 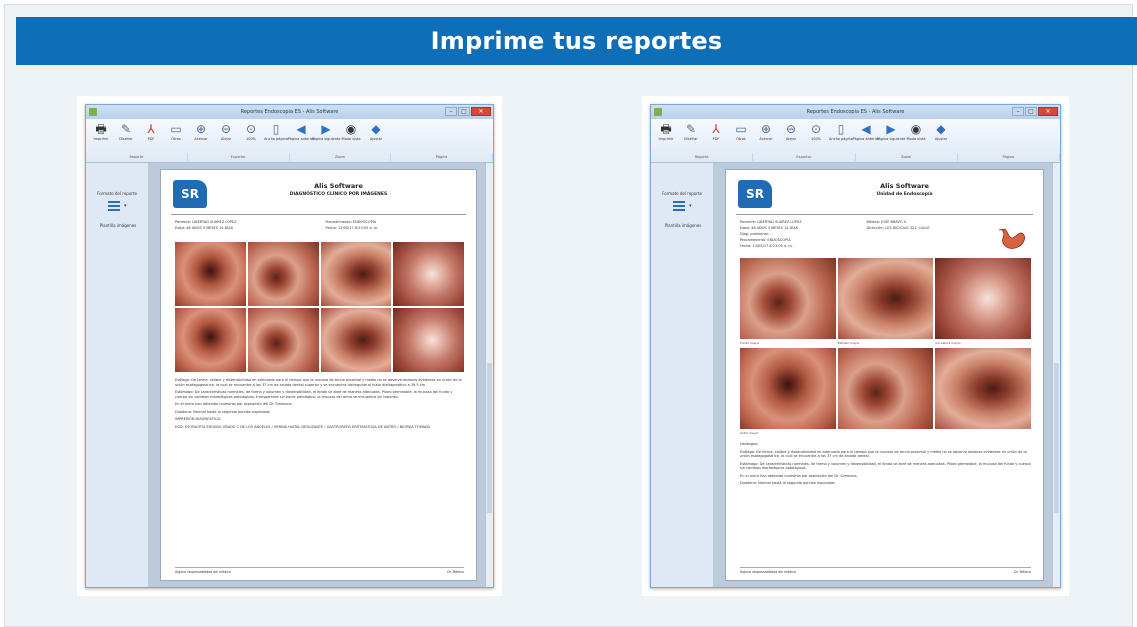 What do you see at coordinates (176, 139) in the screenshot?
I see `toolbar-button-label: Otros` at bounding box center [176, 139].